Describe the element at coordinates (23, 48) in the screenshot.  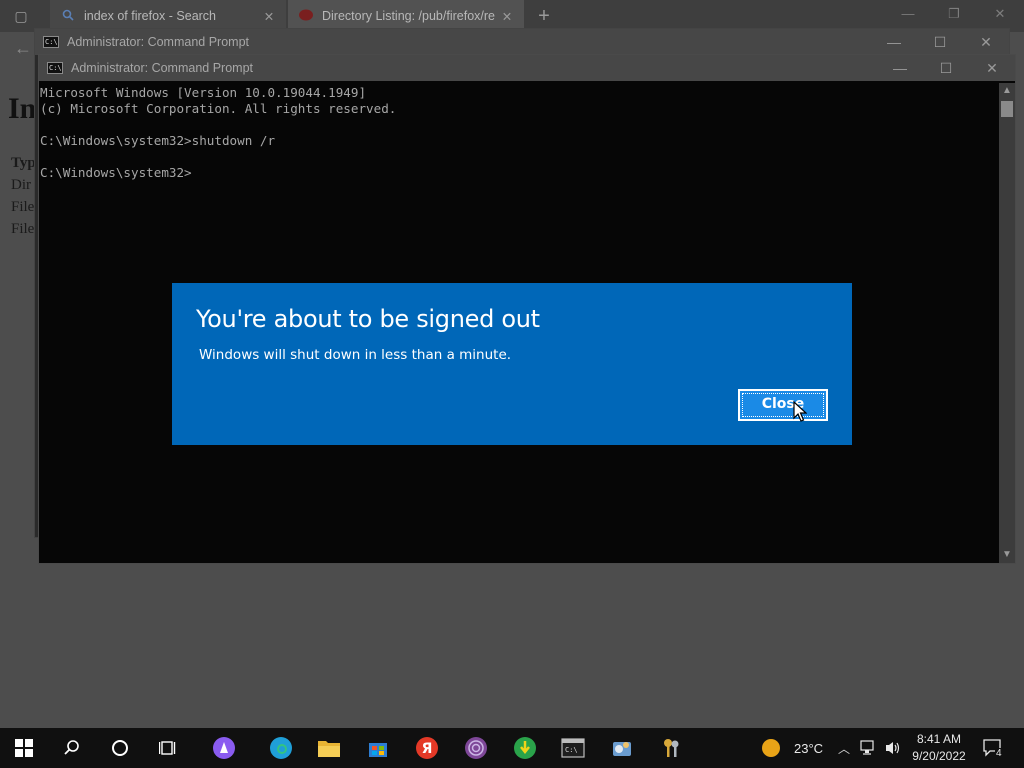
I see `back-arrow-icon: ←` at that location.